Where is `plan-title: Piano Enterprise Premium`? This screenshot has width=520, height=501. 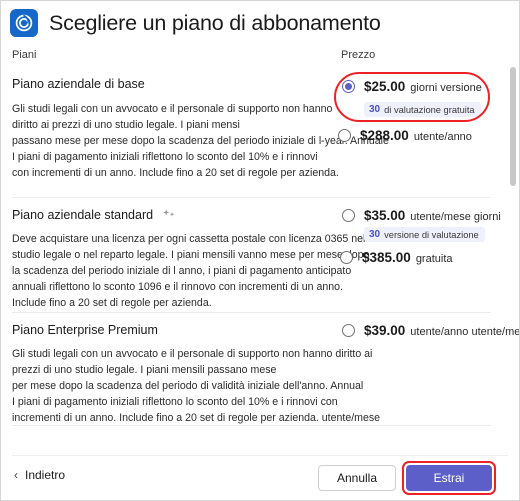
plan-title: Piano Enterprise Premium is located at coordinates (85, 330).